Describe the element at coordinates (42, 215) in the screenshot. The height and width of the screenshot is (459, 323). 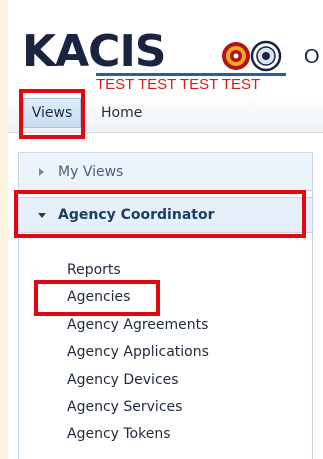
I see `chevron-down-icon` at that location.